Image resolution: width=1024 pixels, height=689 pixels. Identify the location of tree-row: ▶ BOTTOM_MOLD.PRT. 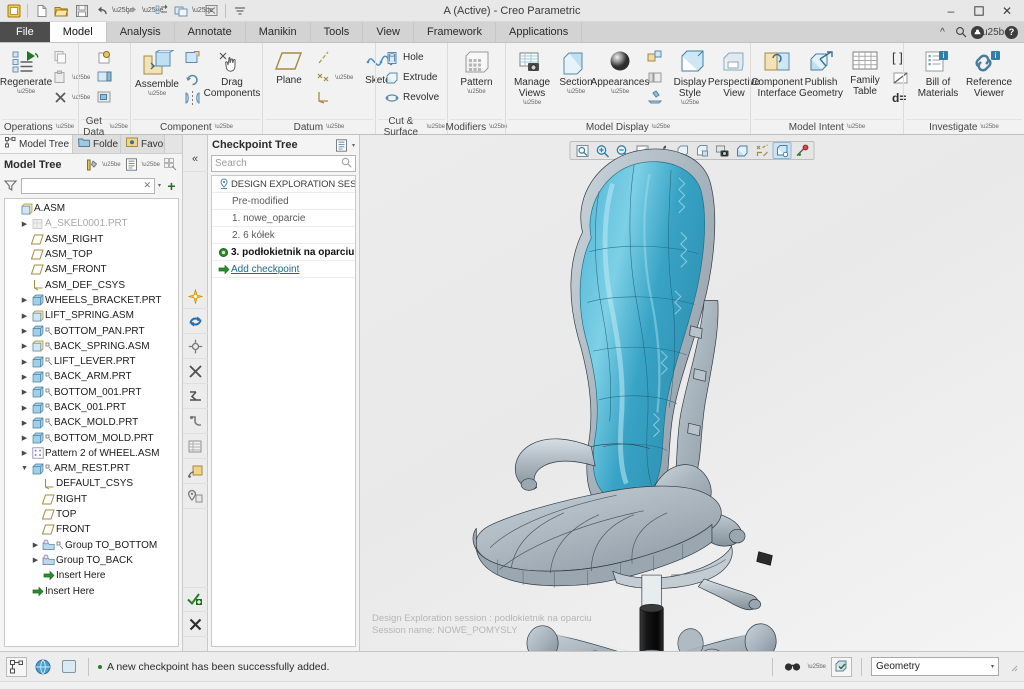
(91, 437).